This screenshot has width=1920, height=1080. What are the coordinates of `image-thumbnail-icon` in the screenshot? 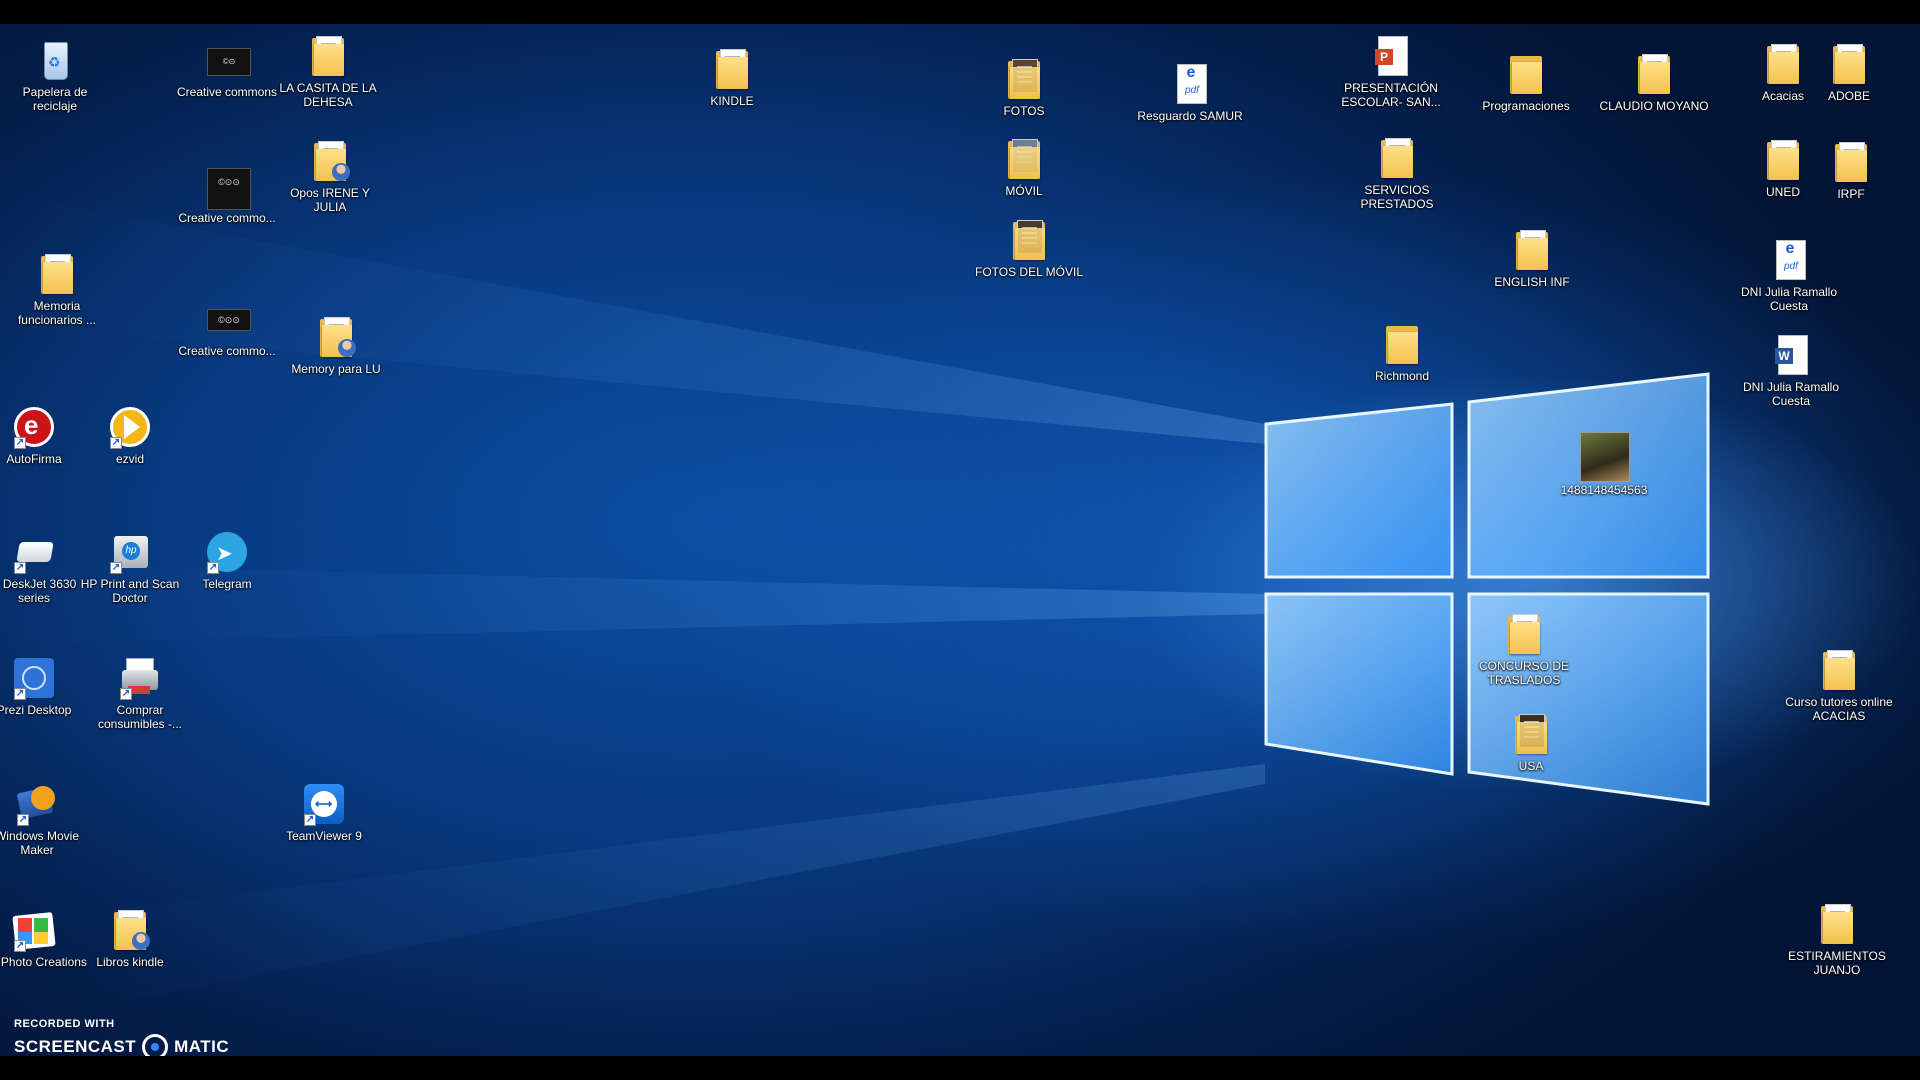 It's located at (1605, 457).